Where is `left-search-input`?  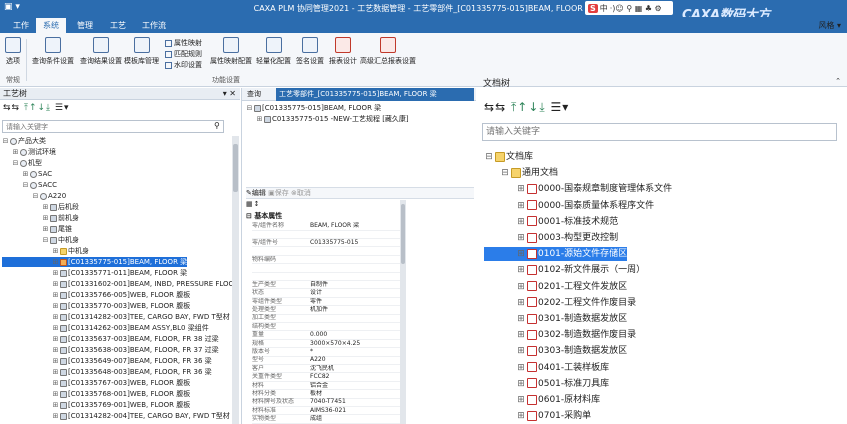 left-search-input is located at coordinates (113, 126).